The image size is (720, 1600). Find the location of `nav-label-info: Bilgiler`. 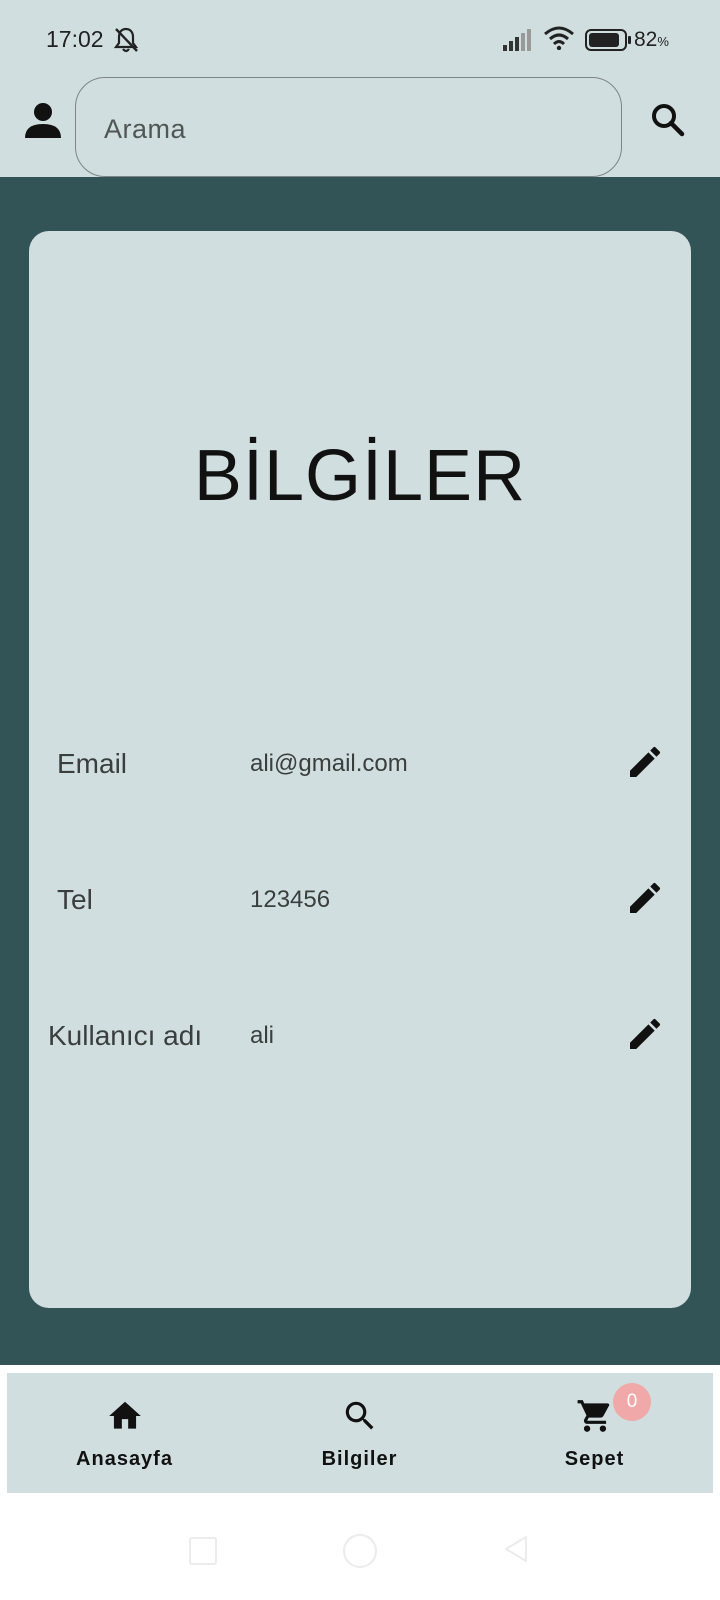

nav-label-info: Bilgiler is located at coordinates (359, 1459).